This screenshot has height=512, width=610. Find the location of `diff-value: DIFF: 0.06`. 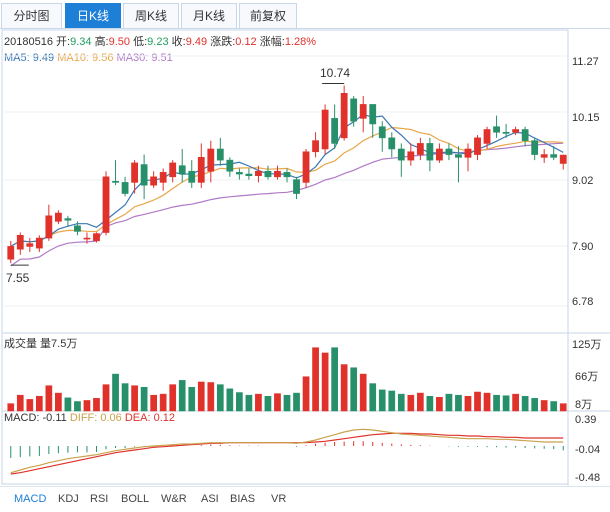

diff-value: DIFF: 0.06 is located at coordinates (95, 418).